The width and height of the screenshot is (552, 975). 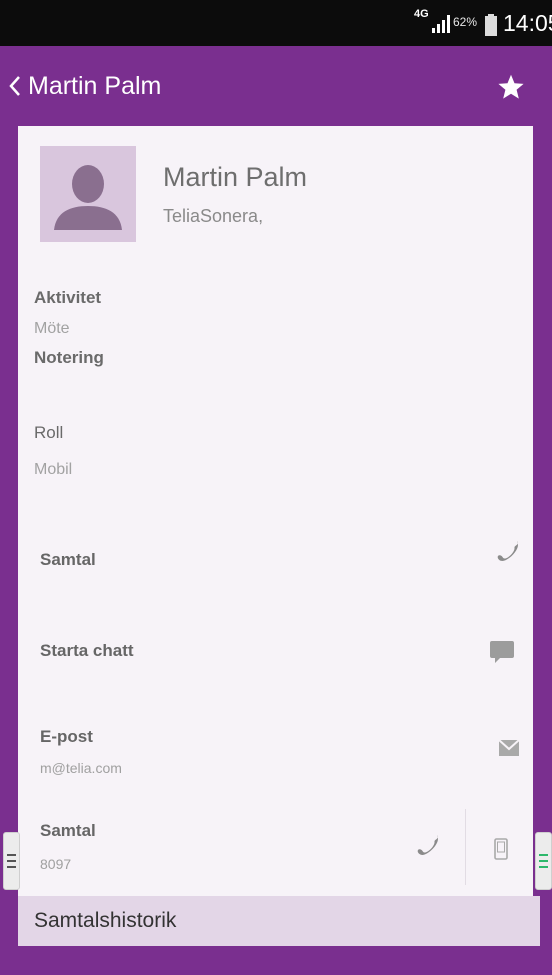 What do you see at coordinates (527, 23) in the screenshot?
I see `clock: 14:05` at bounding box center [527, 23].